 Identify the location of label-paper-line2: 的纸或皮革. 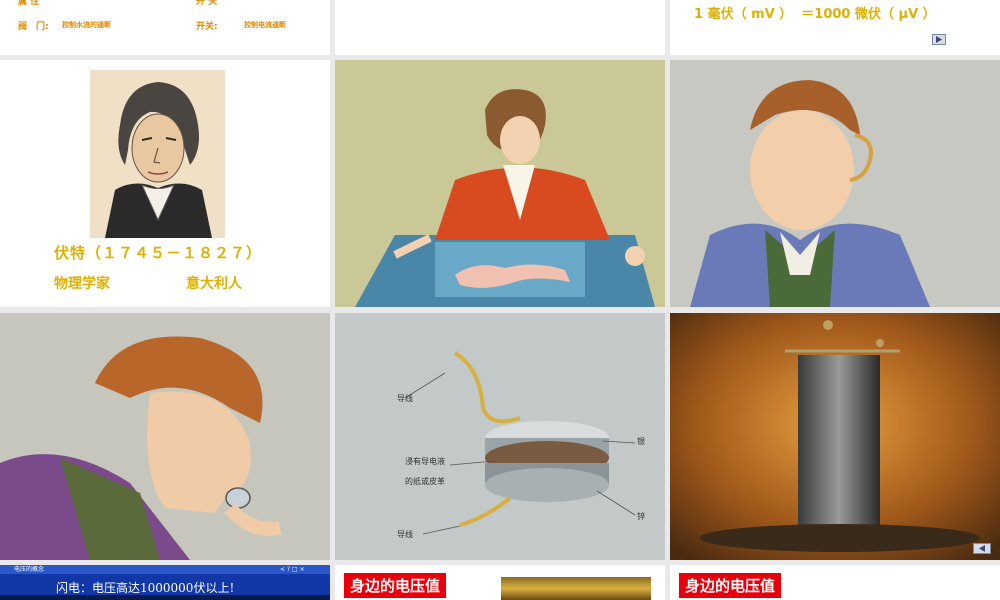
(425, 481).